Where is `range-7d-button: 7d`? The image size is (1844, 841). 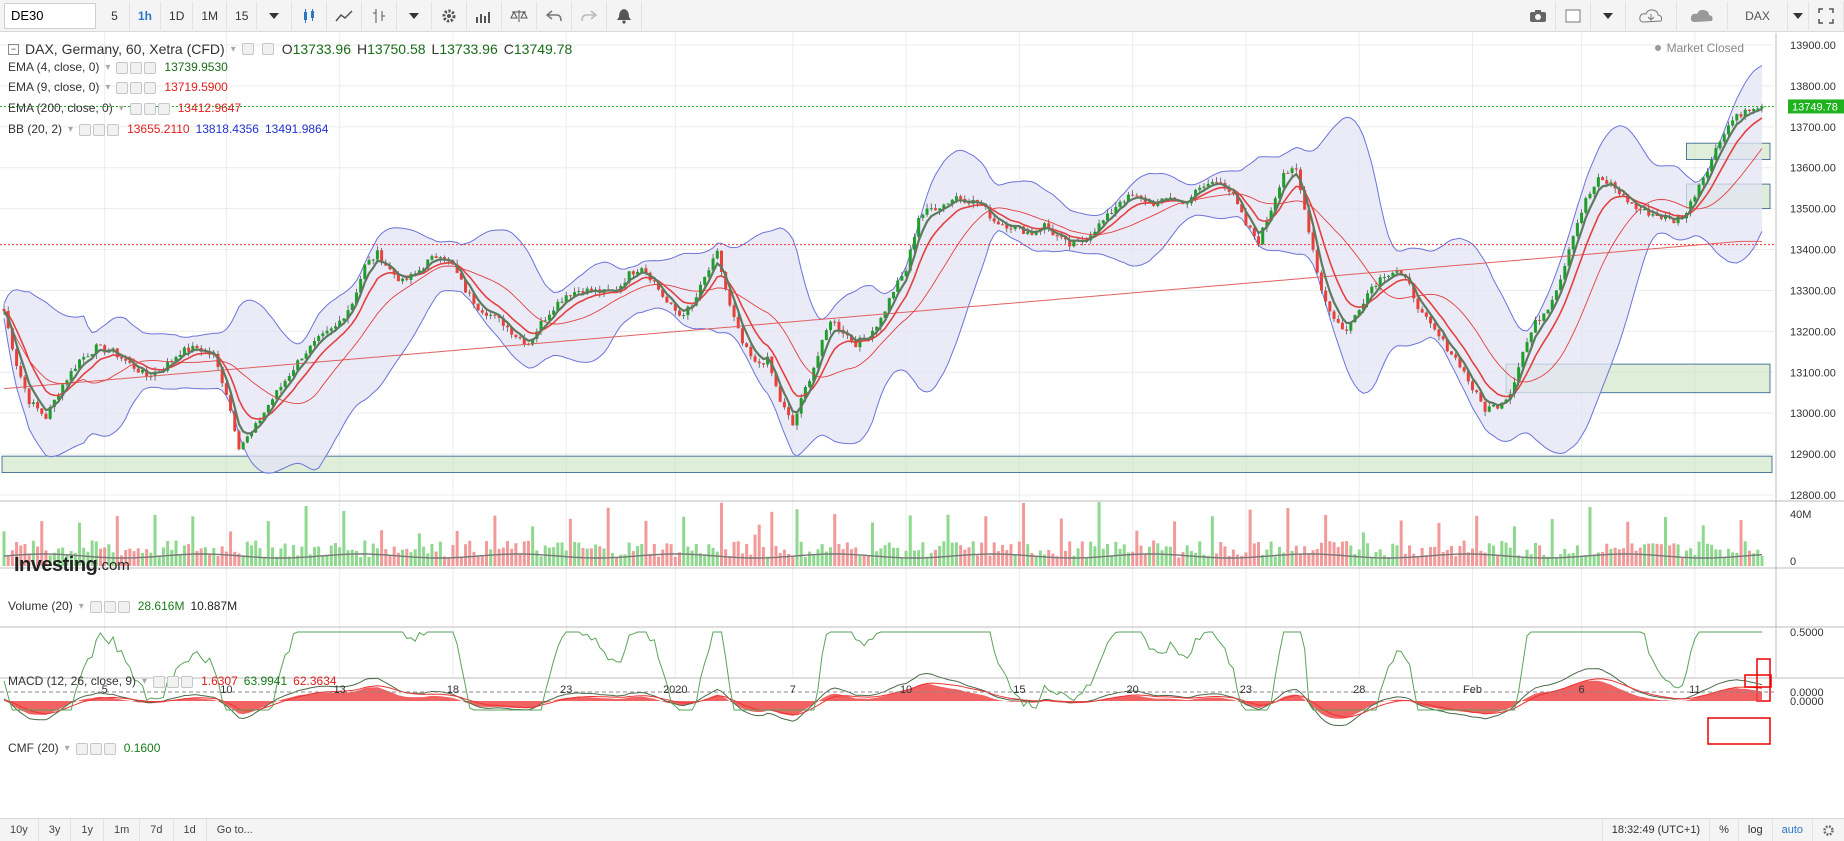
range-7d-button: 7d is located at coordinates (157, 830).